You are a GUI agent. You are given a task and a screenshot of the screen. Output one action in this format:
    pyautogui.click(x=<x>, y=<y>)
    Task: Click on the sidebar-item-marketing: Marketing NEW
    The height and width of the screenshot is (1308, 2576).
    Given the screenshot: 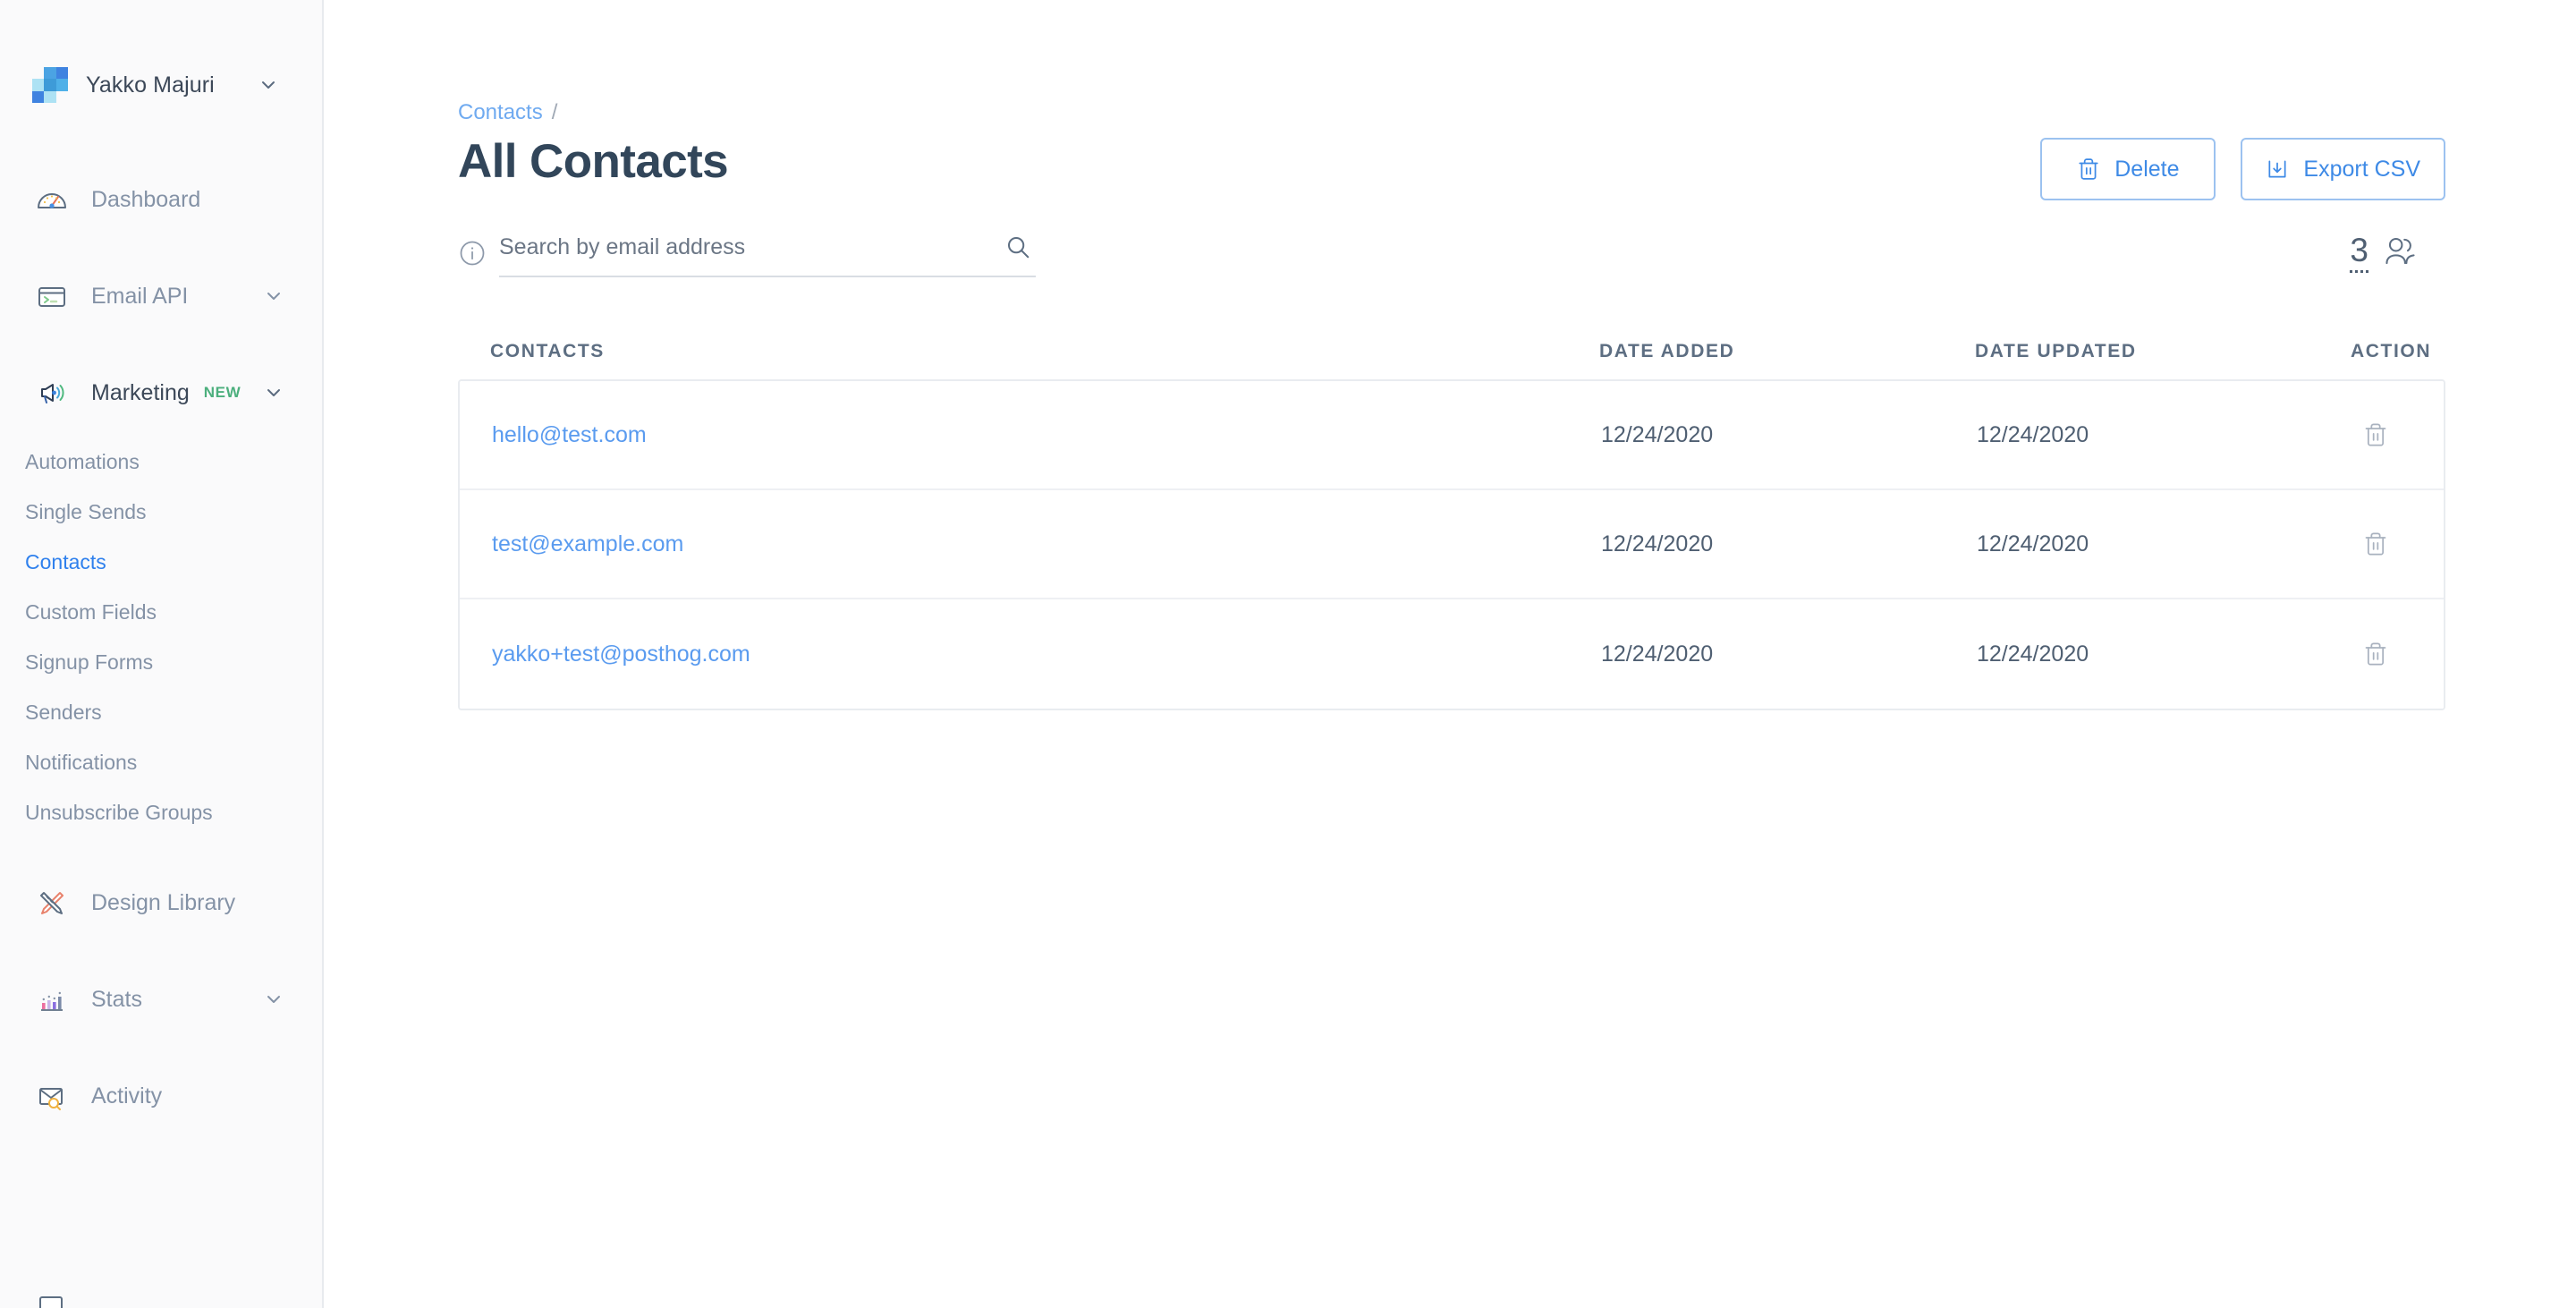 What is the action you would take?
    pyautogui.click(x=161, y=392)
    